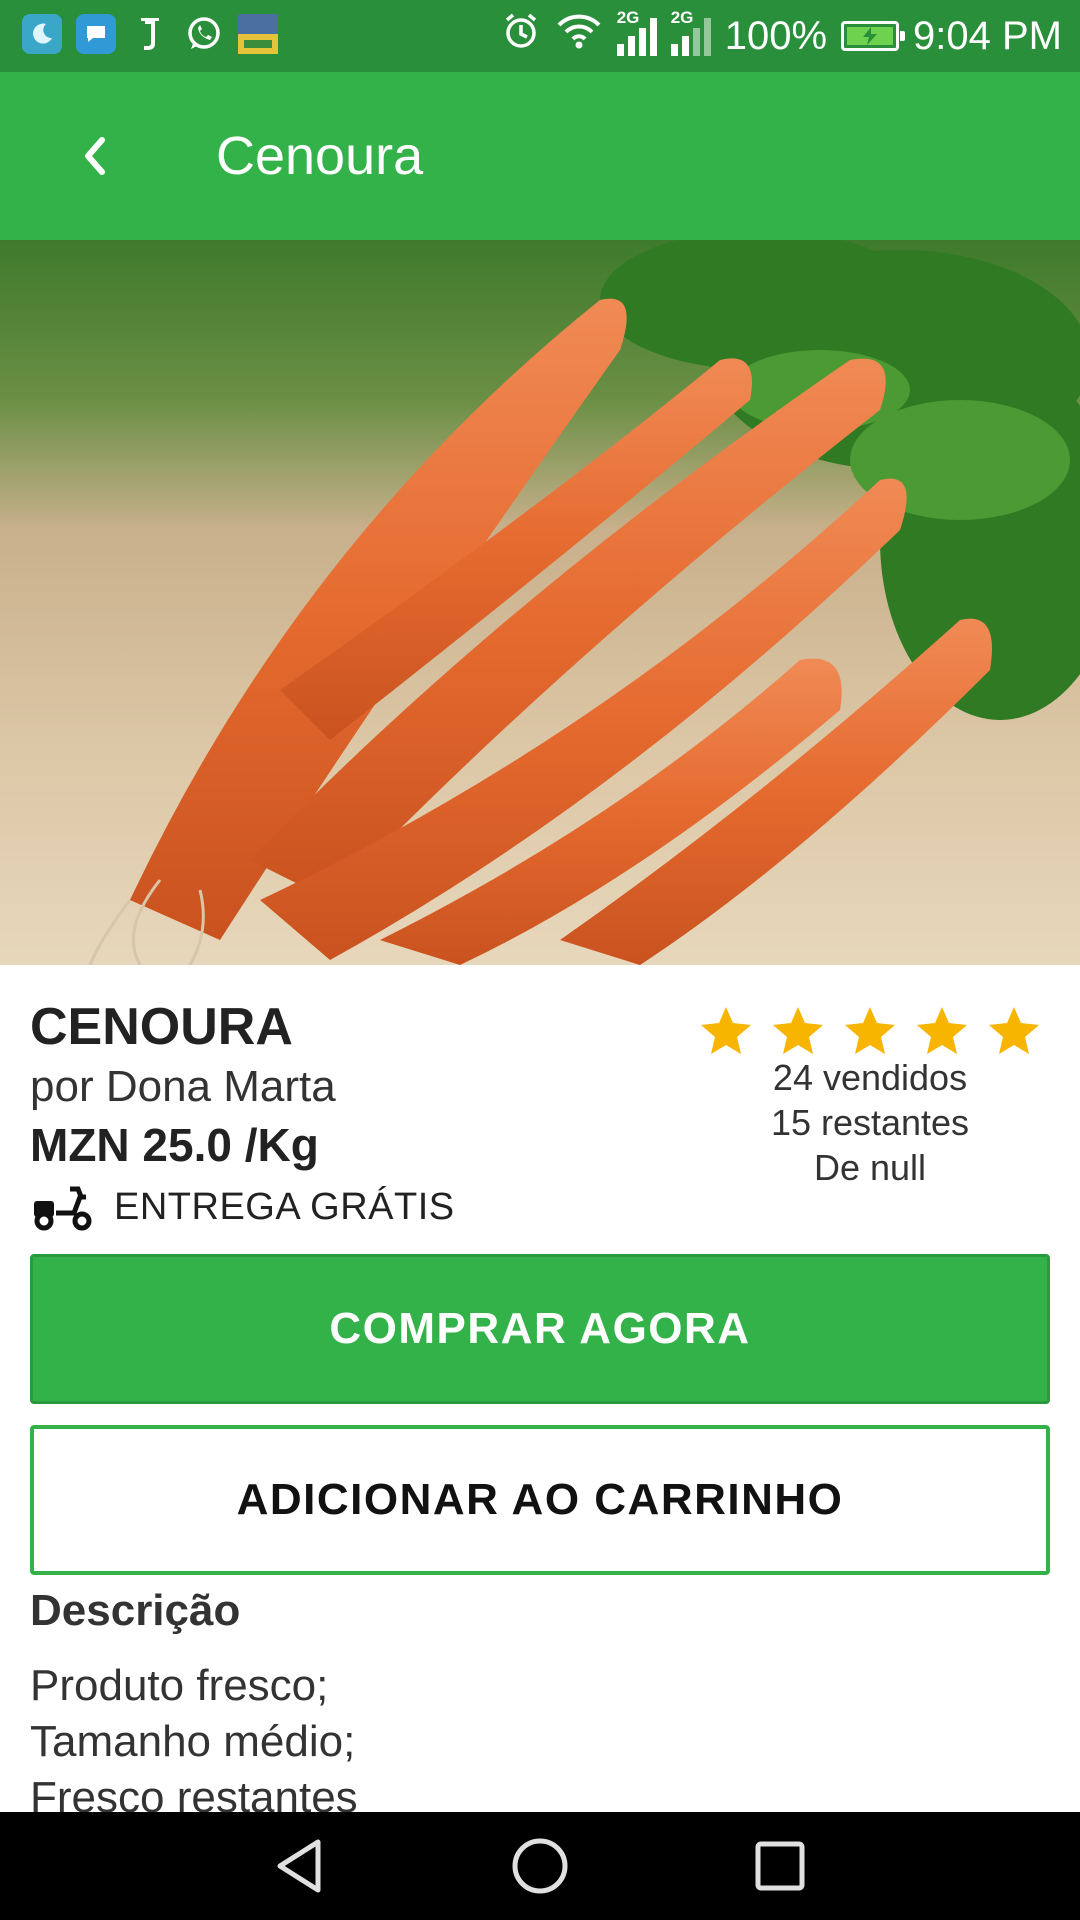  Describe the element at coordinates (690, 32) in the screenshot. I see `signal-2-icon: 2G` at that location.